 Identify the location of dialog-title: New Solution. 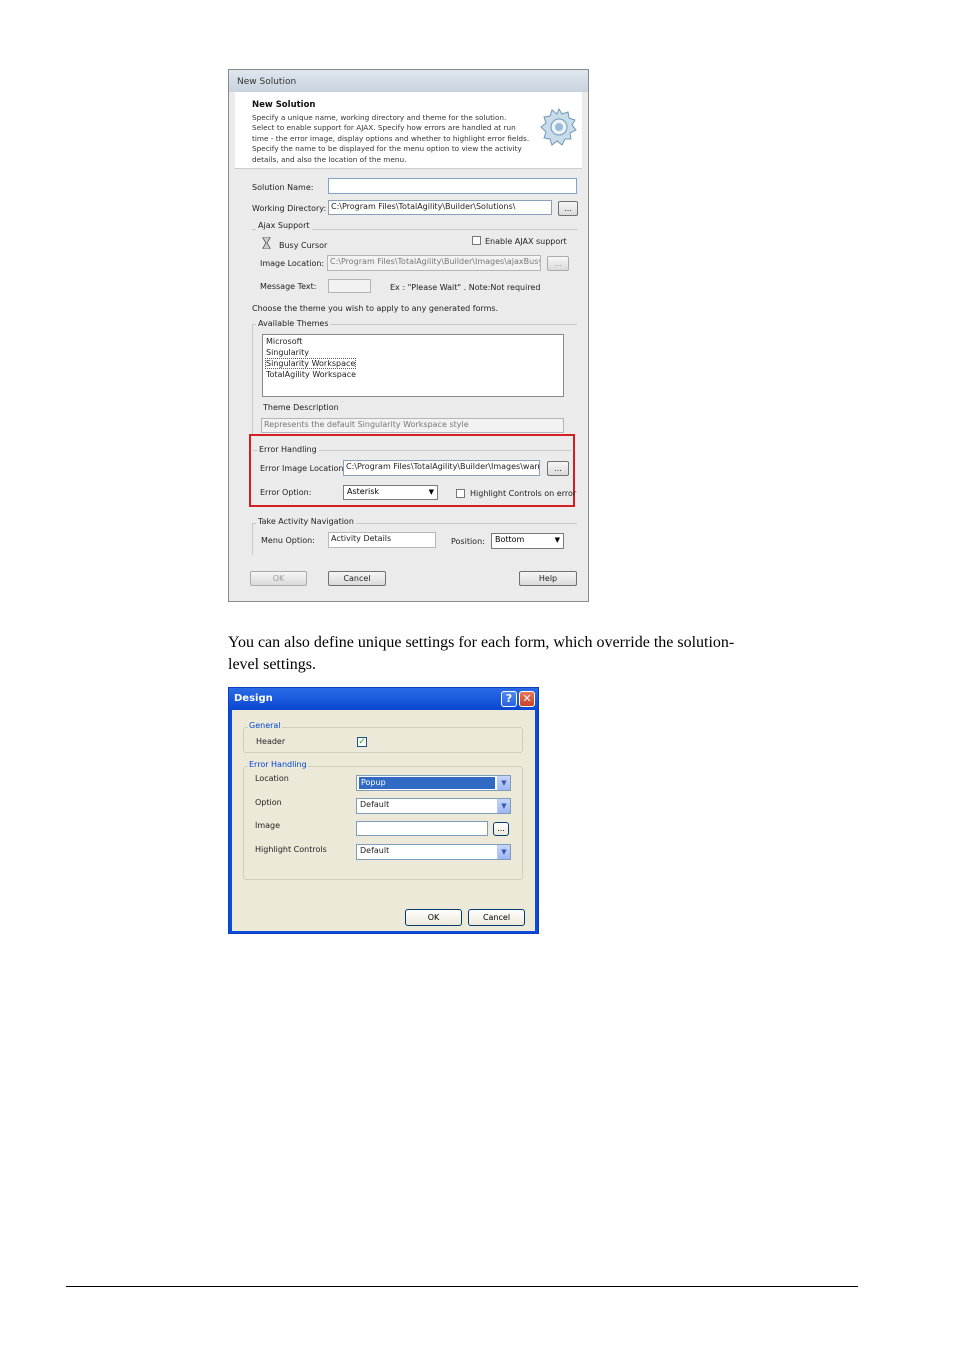
(267, 82).